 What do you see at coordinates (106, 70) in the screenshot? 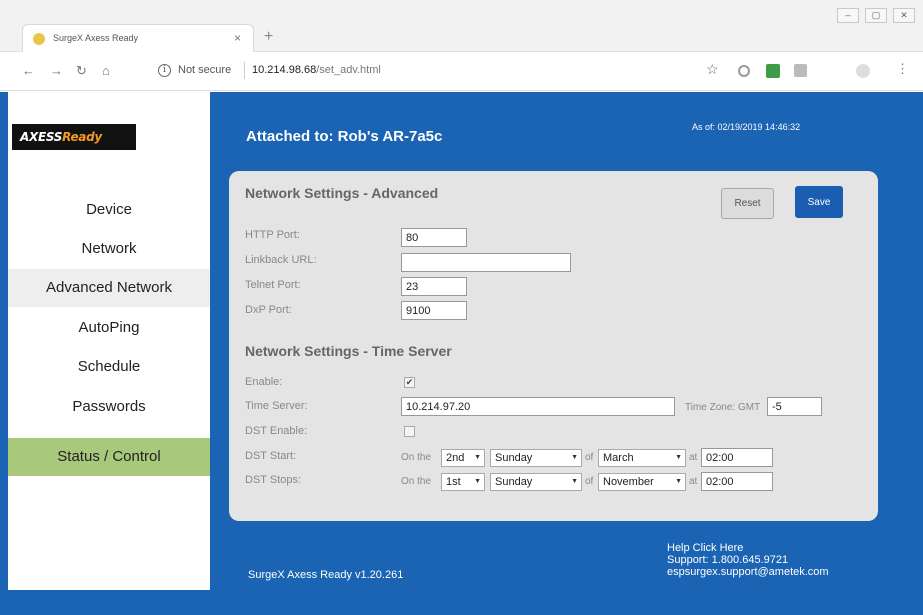
I see `home-icon: ⌂` at bounding box center [106, 70].